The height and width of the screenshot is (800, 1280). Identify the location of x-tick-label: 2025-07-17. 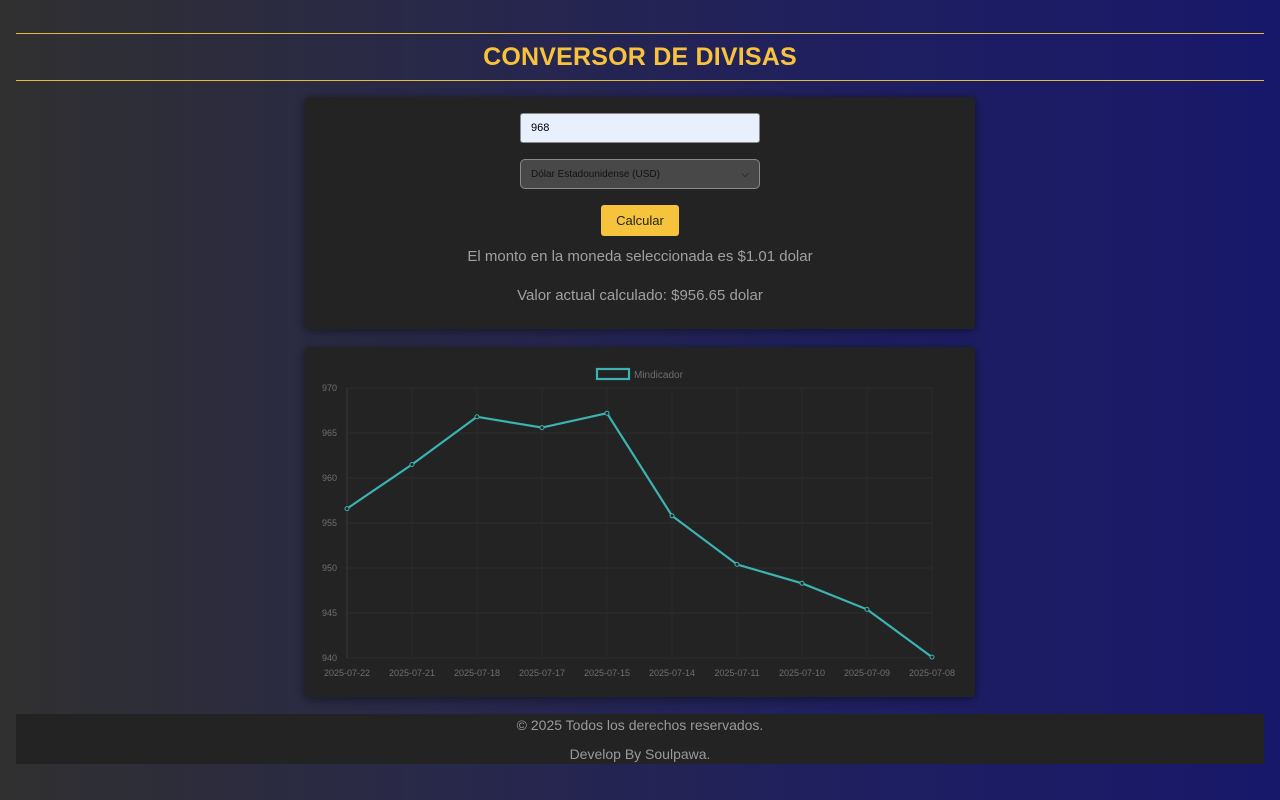
(542, 673).